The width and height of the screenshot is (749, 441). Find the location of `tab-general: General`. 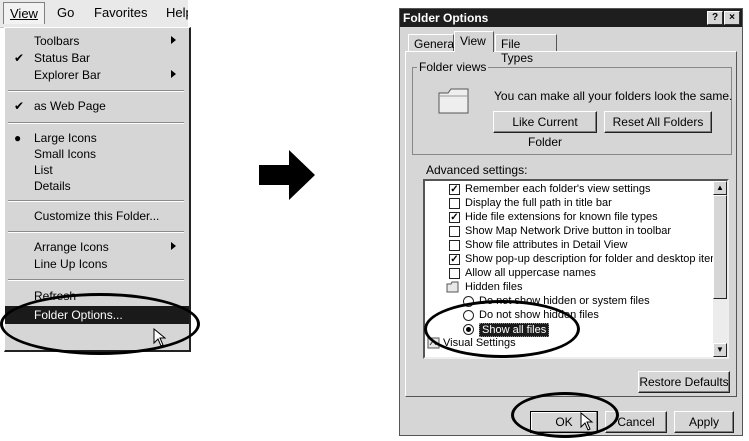

tab-general: General is located at coordinates (432, 42).